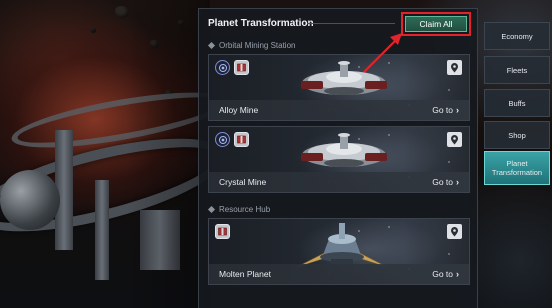 The width and height of the screenshot is (552, 308). What do you see at coordinates (339, 182) in the screenshot?
I see `card-footer: Crystal Mine Go to ›` at bounding box center [339, 182].